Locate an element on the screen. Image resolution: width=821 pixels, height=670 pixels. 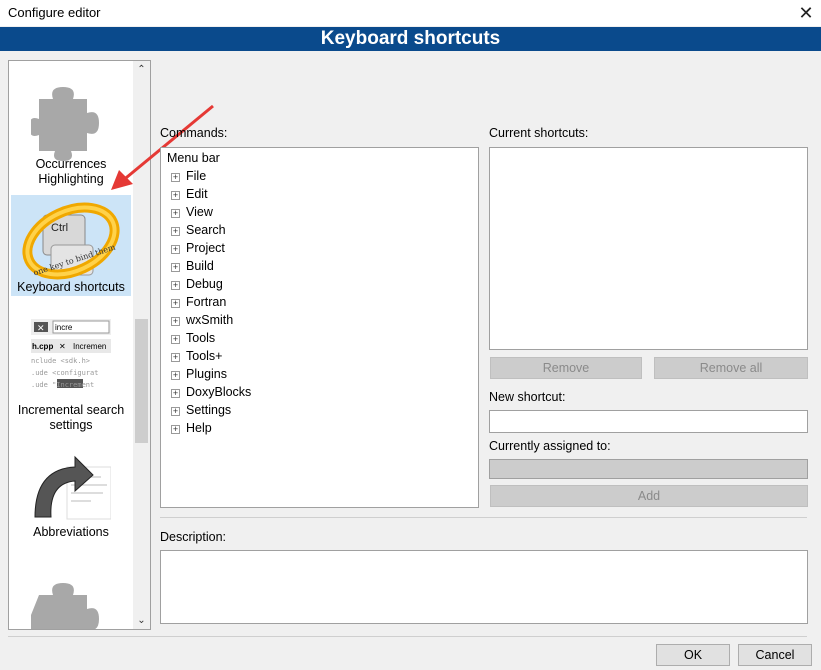
category-item-plugin is located at coordinates (71, 595).